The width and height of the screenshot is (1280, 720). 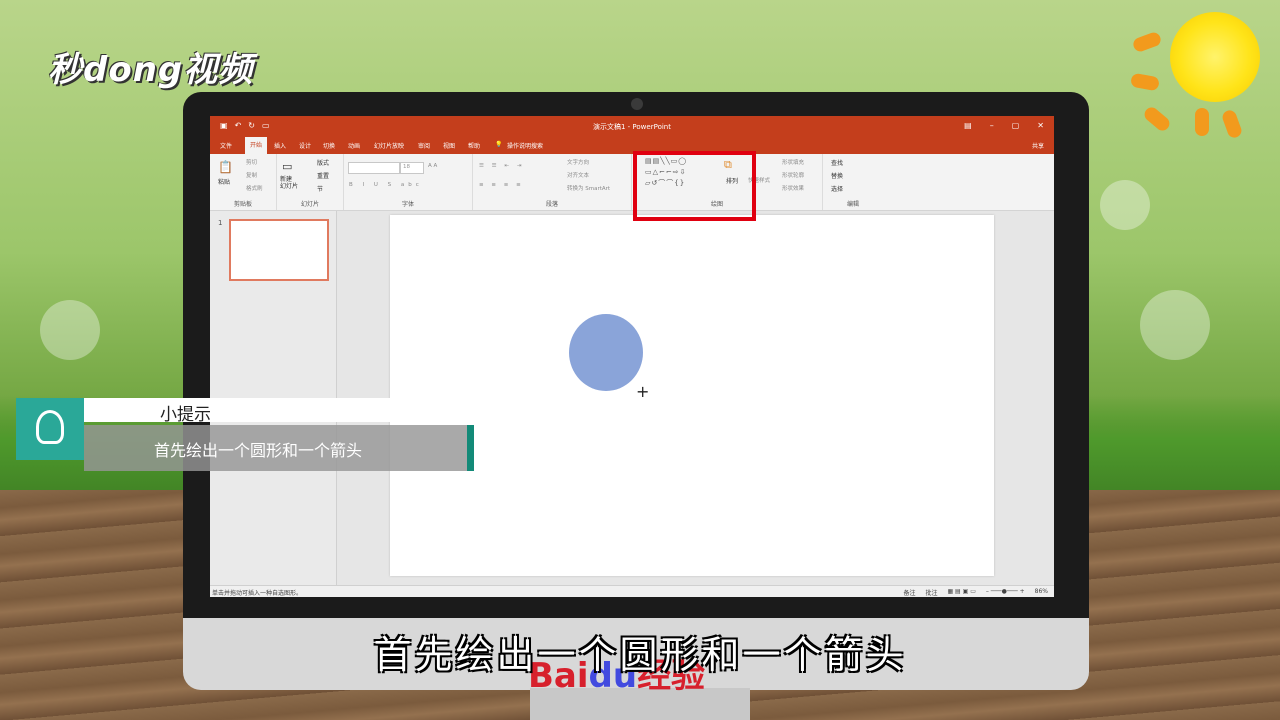 I want to click on tab-transitions: 切换, so click(x=329, y=145).